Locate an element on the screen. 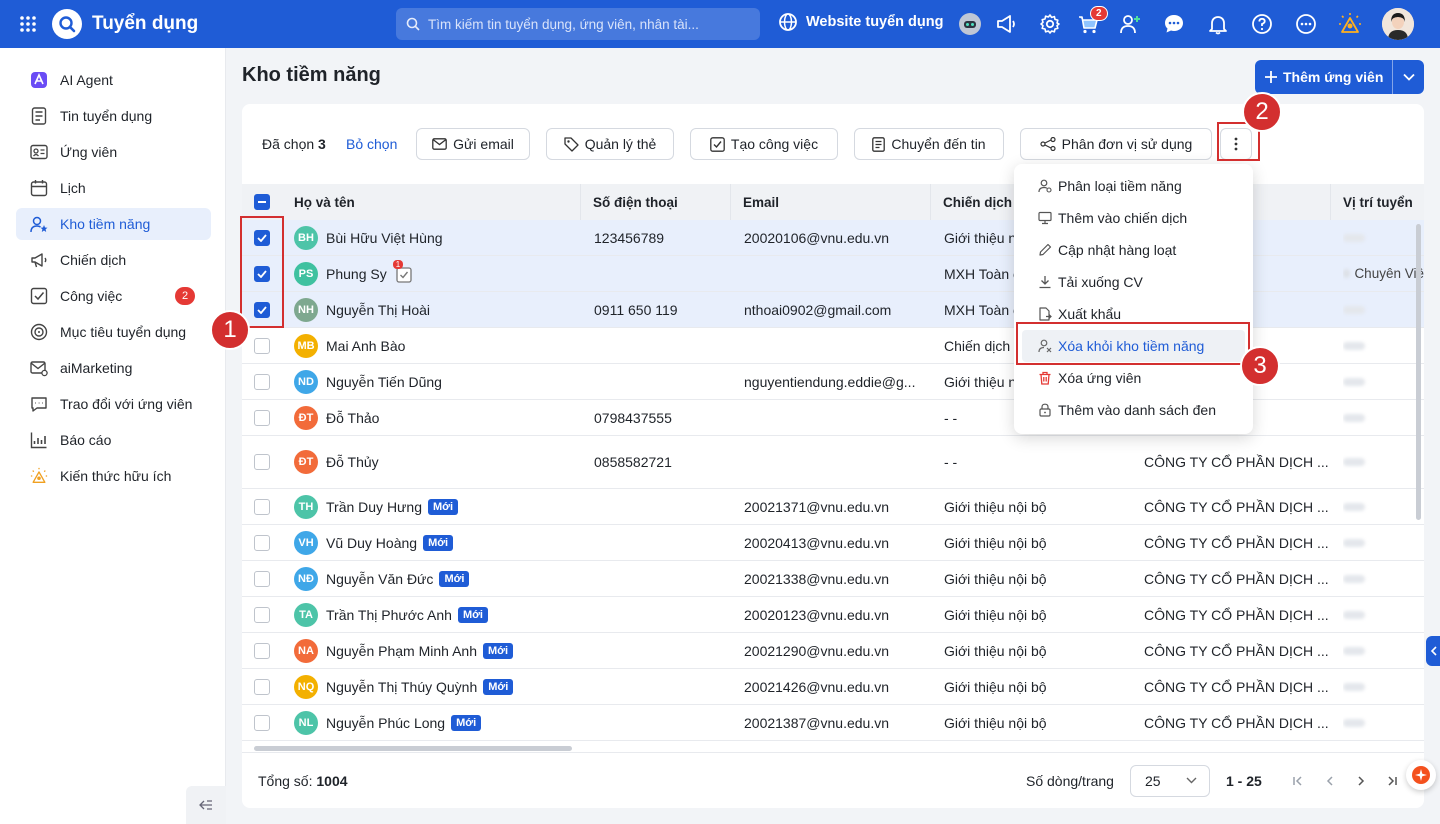  add-candidate-dropdown is located at coordinates (1408, 77).